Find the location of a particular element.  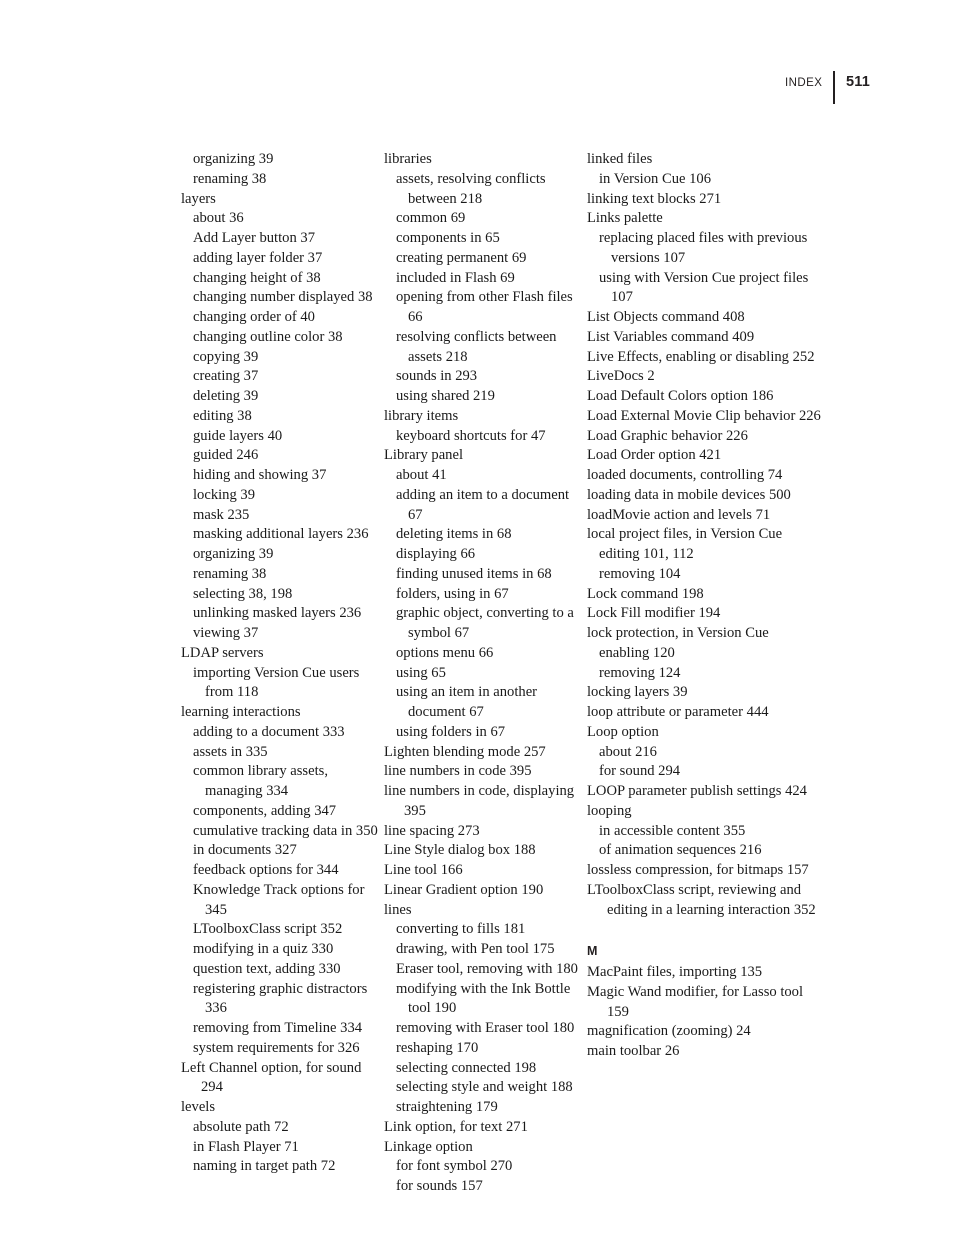

index-entry-sub: options menu 66 is located at coordinates (445, 652).